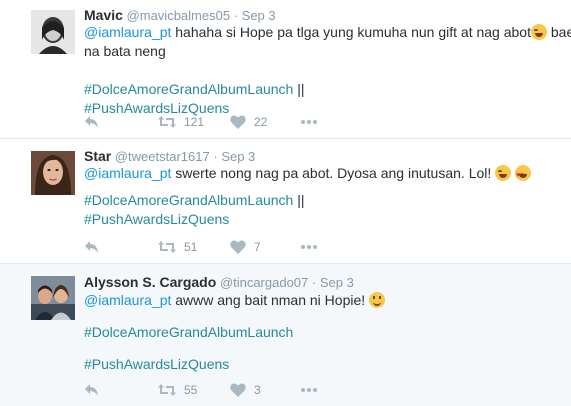  What do you see at coordinates (257, 390) in the screenshot?
I see `like-count: 3` at bounding box center [257, 390].